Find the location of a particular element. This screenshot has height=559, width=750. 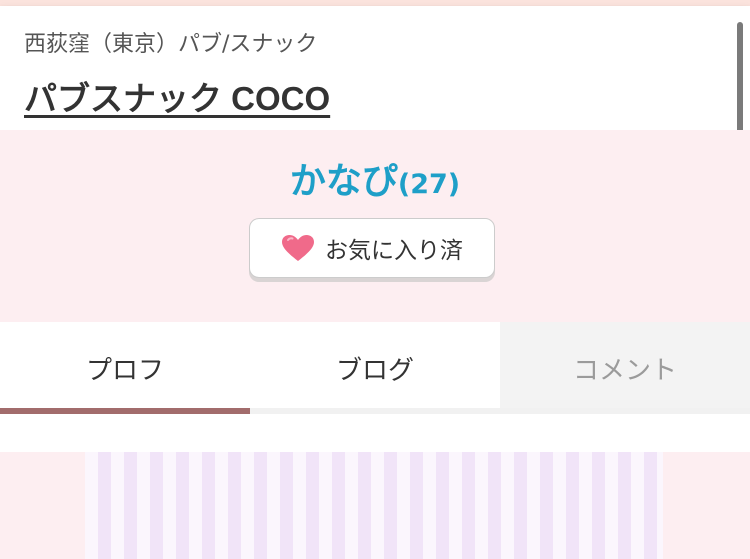

cast-name: かなぴ is located at coordinates (343, 181).